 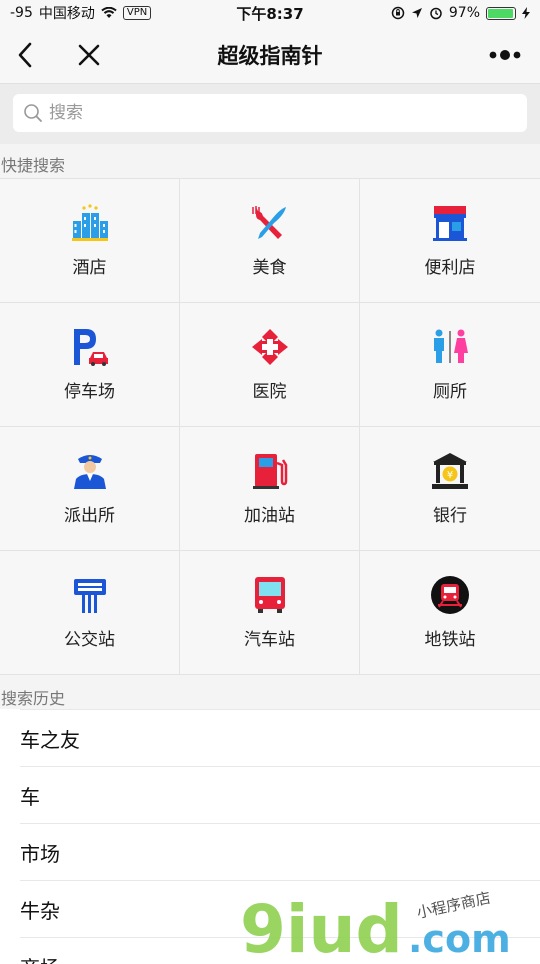 I want to click on quick-item-subway: 地铁站, so click(x=450, y=613).